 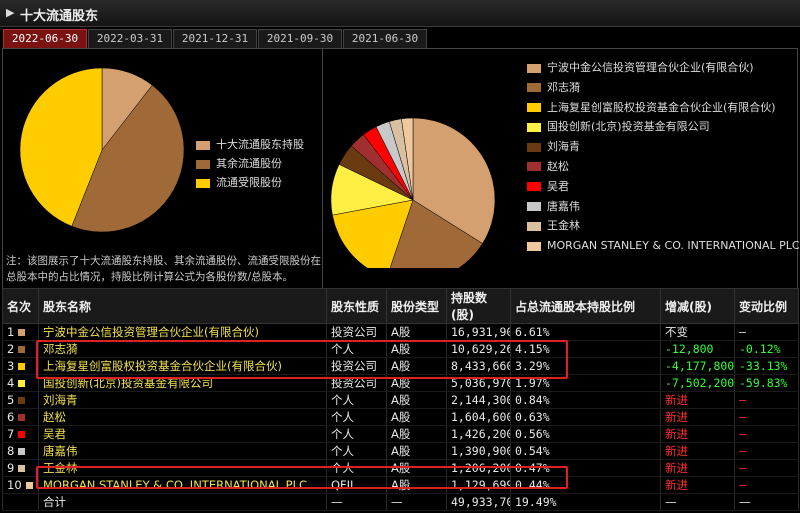 What do you see at coordinates (697, 383) in the screenshot?
I see `change-cell: -7,502,200` at bounding box center [697, 383].